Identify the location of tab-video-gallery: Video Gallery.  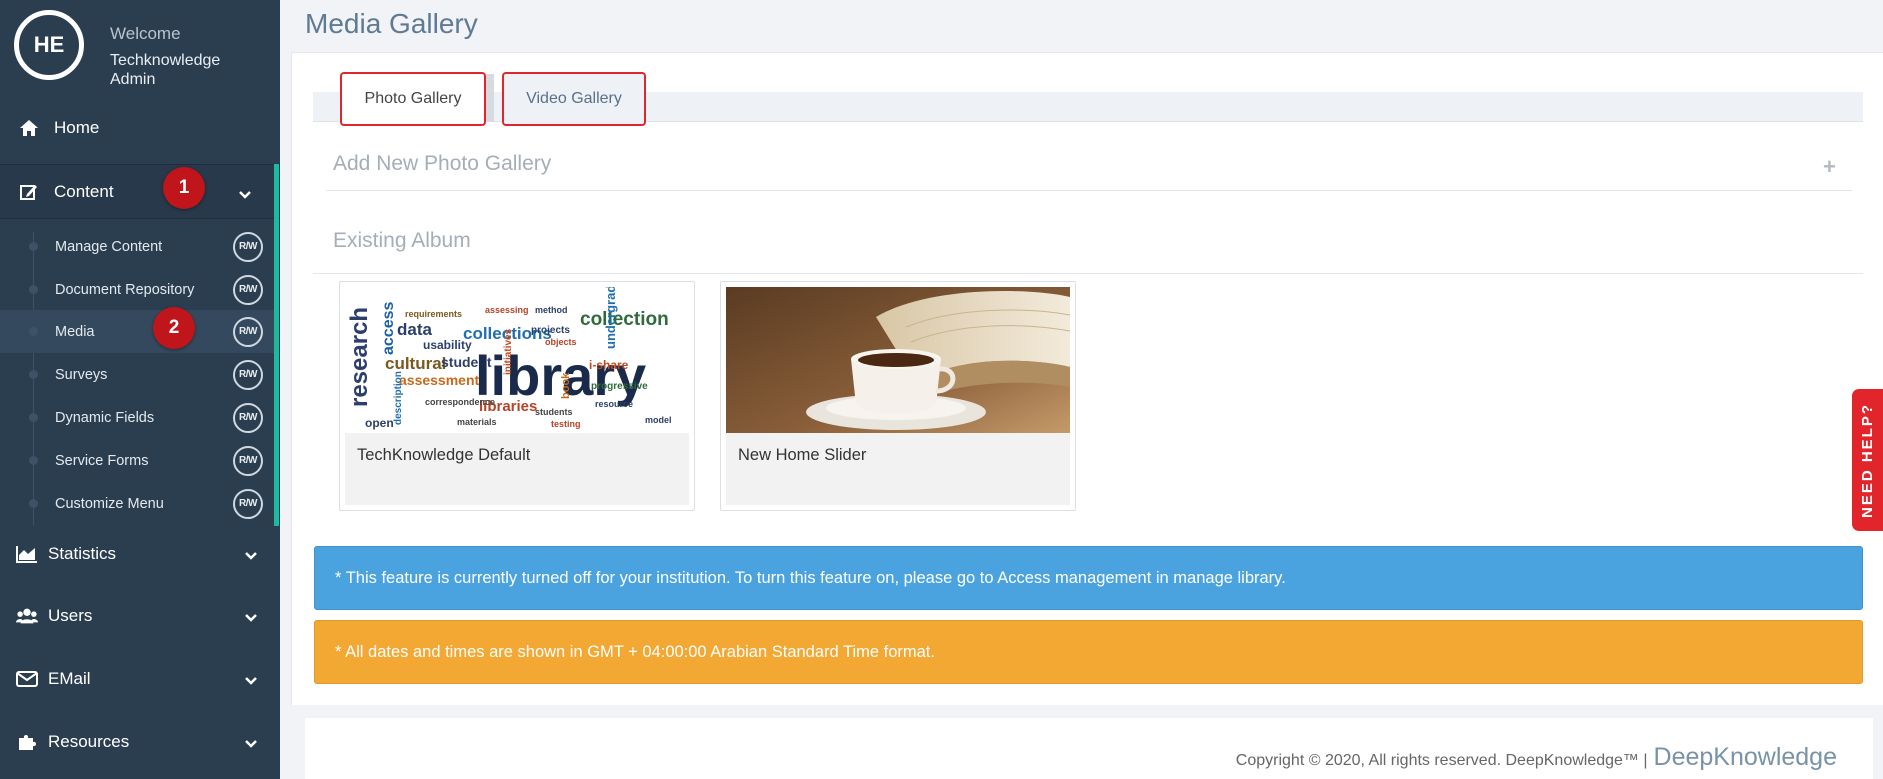
(574, 99).